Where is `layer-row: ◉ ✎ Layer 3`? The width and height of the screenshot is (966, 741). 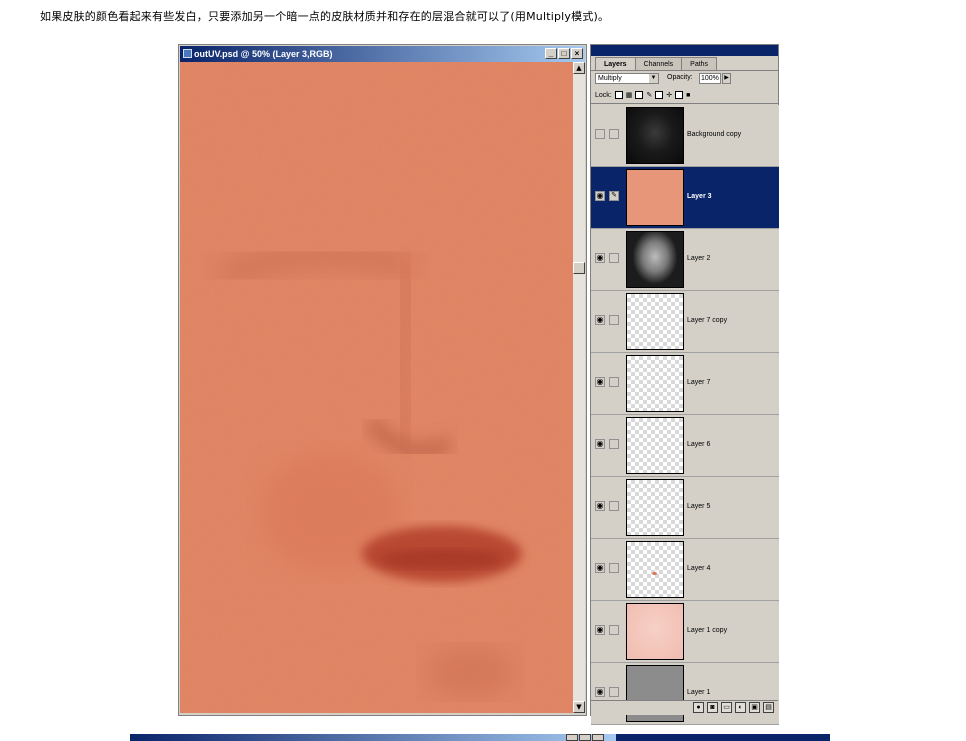
layer-row: ◉ ✎ Layer 3 is located at coordinates (685, 198).